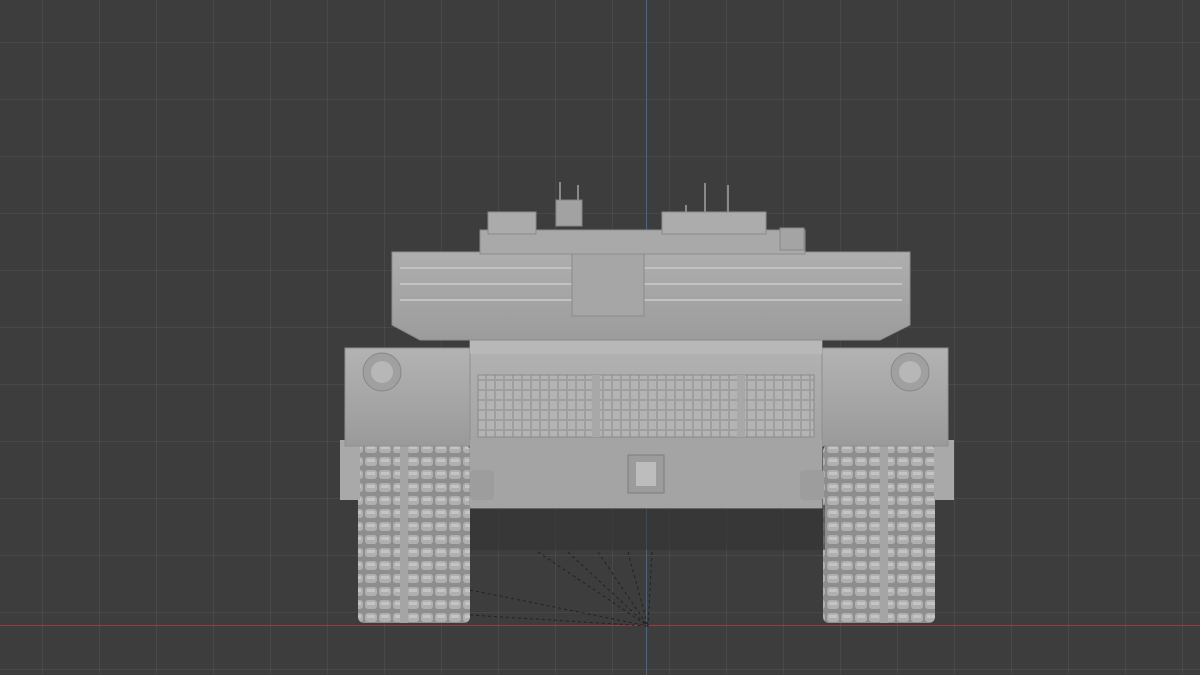 Image resolution: width=1200 pixels, height=675 pixels. I want to click on left-track, so click(405, 531).